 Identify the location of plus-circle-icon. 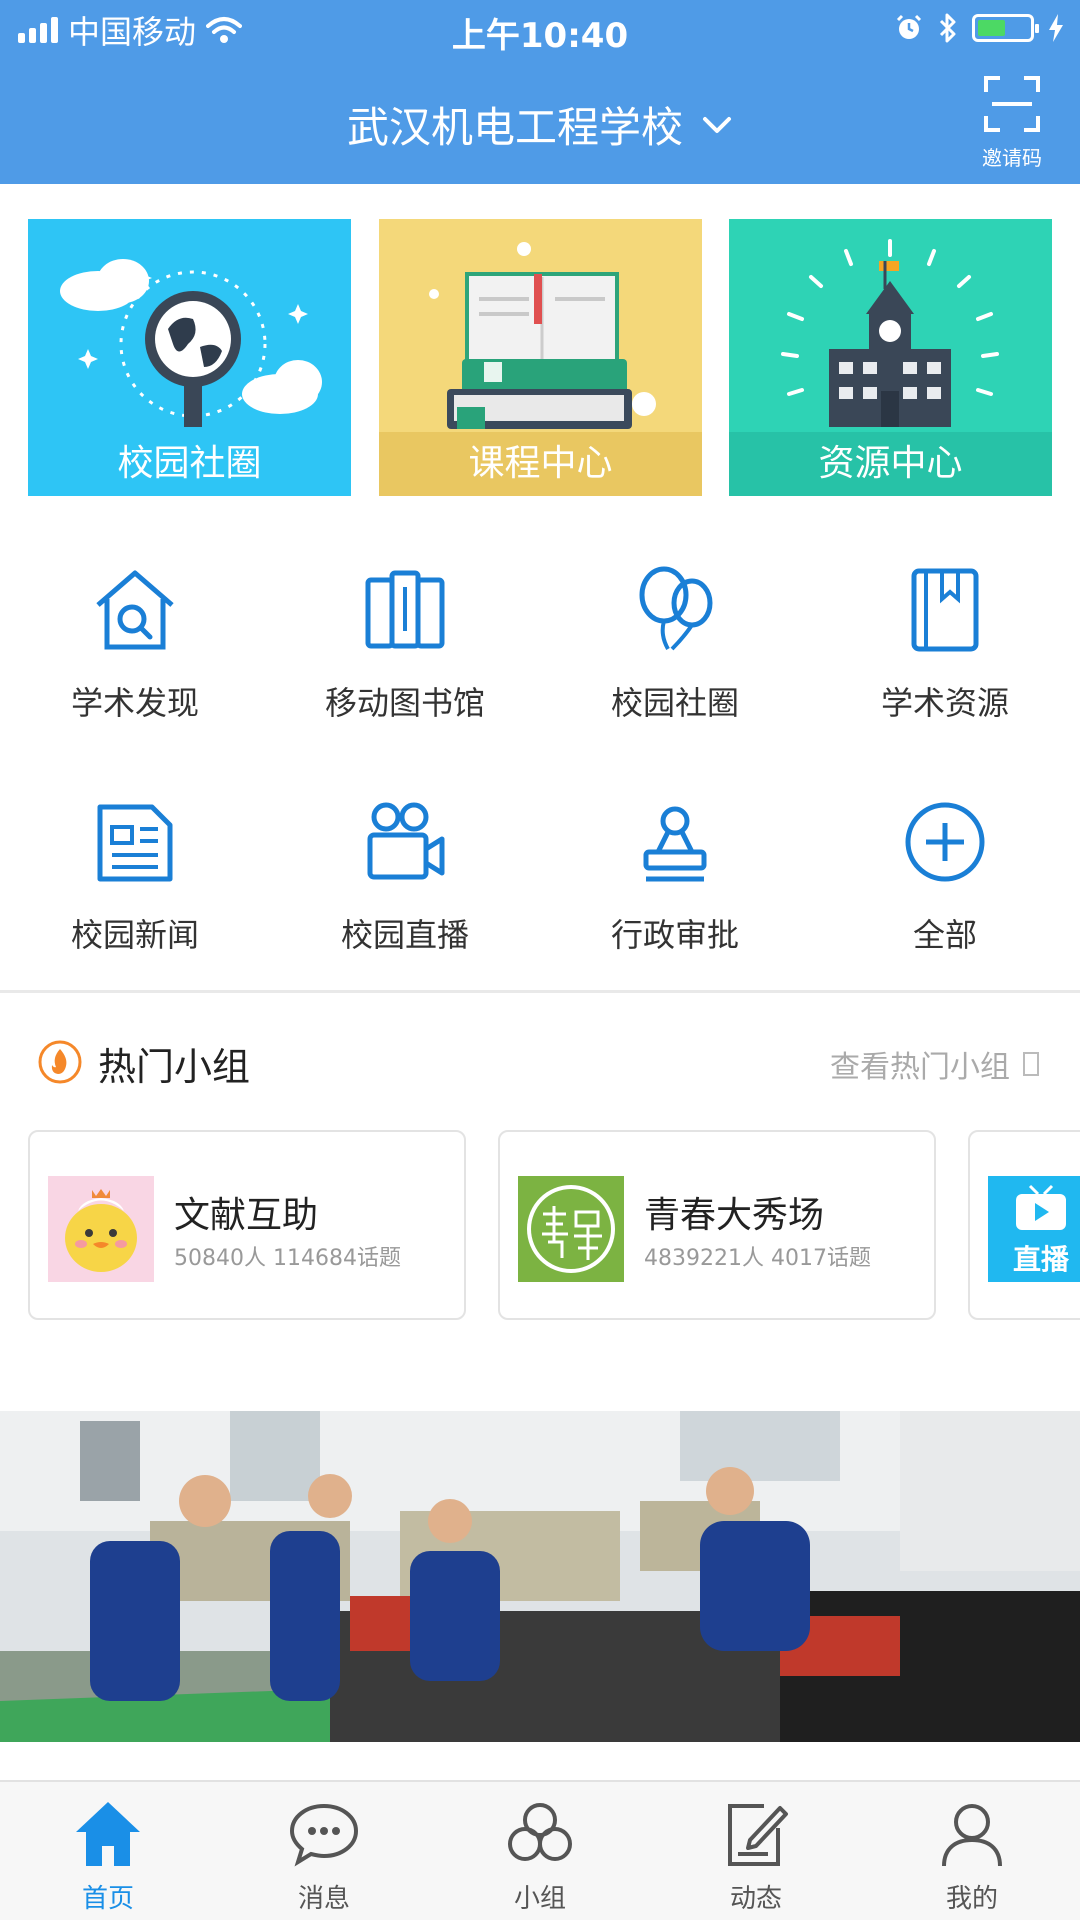
(945, 842).